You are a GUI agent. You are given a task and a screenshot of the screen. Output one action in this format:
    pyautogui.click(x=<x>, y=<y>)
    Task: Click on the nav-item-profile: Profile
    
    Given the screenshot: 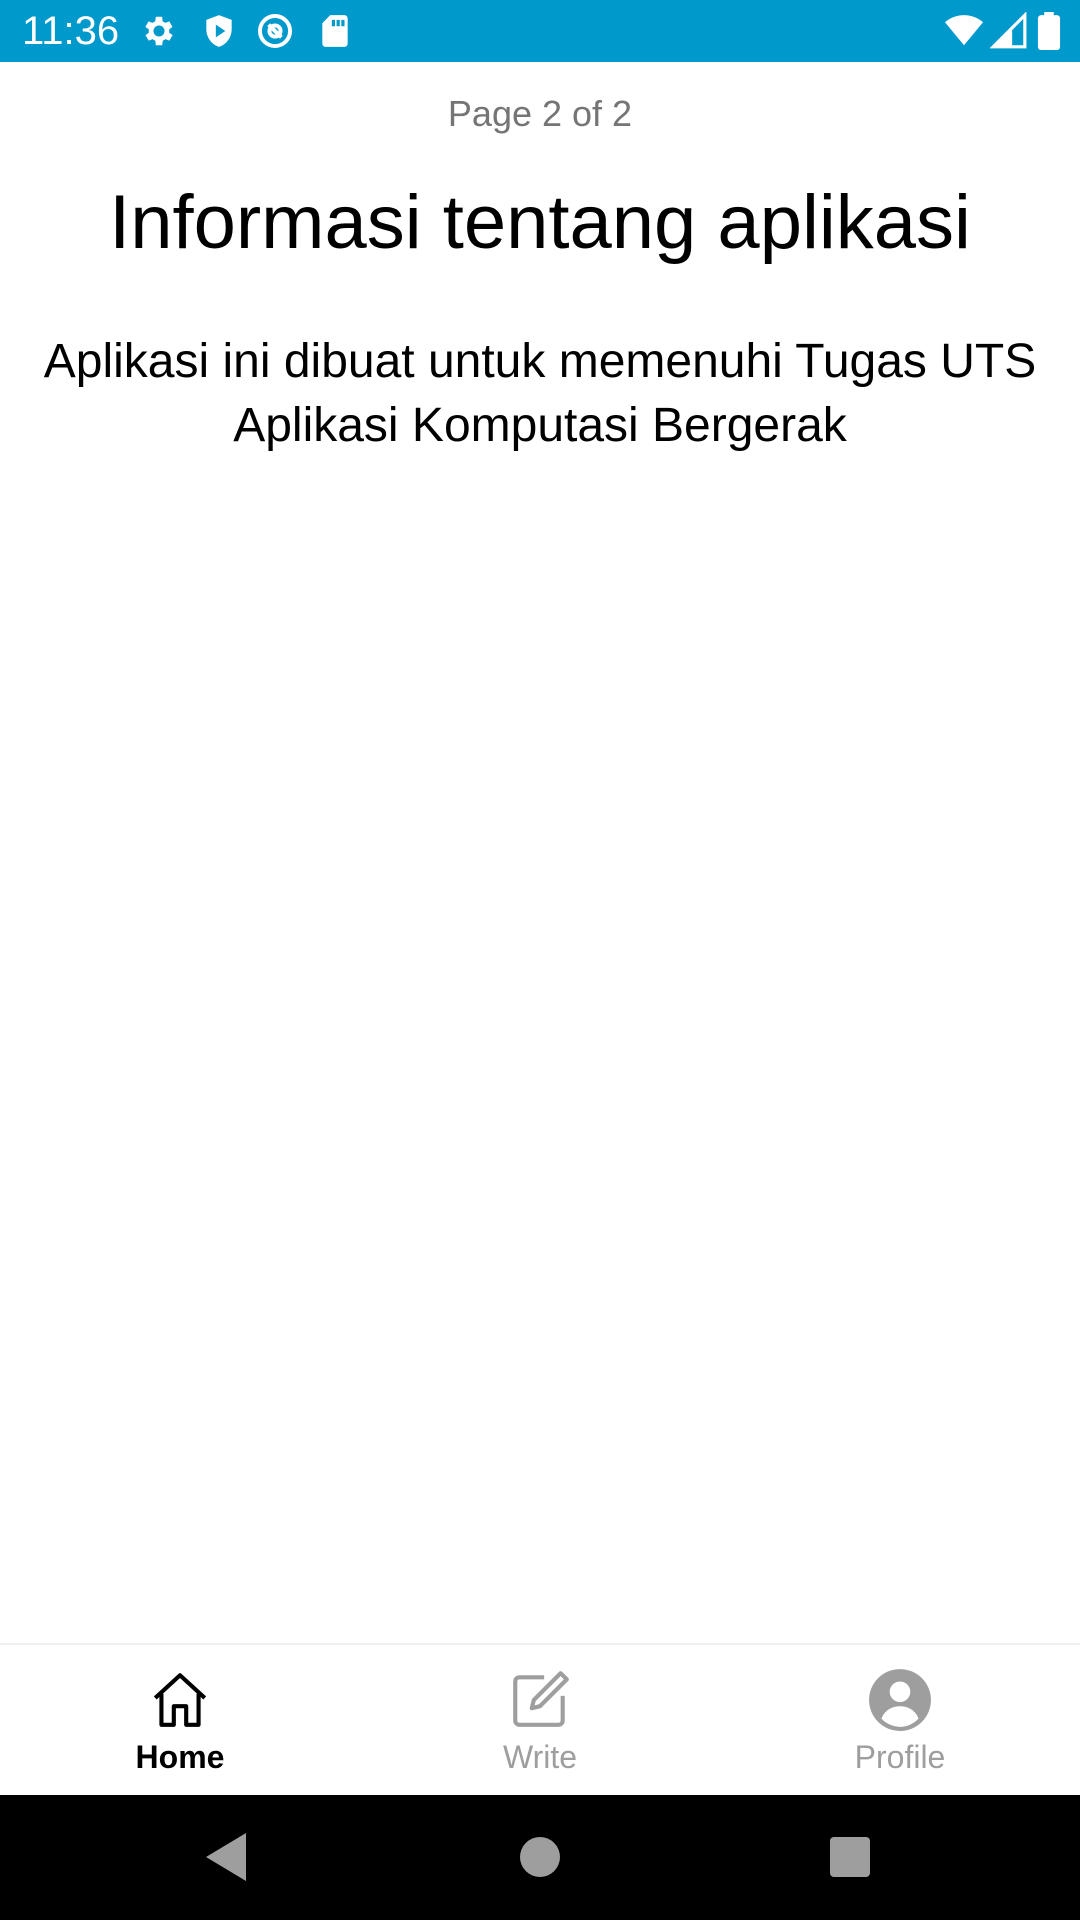 What is the action you would take?
    pyautogui.click(x=900, y=1721)
    